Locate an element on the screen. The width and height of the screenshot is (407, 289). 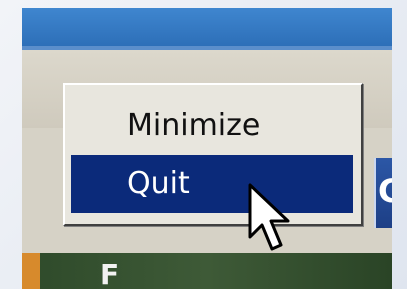
folder-icon is located at coordinates (31, 271).